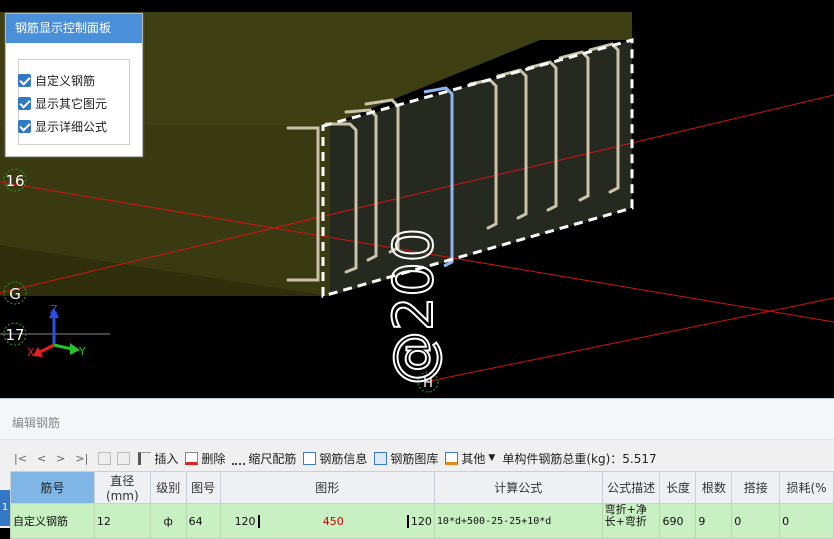 Image resolution: width=834 pixels, height=539 pixels. What do you see at coordinates (264, 458) in the screenshot?
I see `scale-rebar-button: 缩尺配筋` at bounding box center [264, 458].